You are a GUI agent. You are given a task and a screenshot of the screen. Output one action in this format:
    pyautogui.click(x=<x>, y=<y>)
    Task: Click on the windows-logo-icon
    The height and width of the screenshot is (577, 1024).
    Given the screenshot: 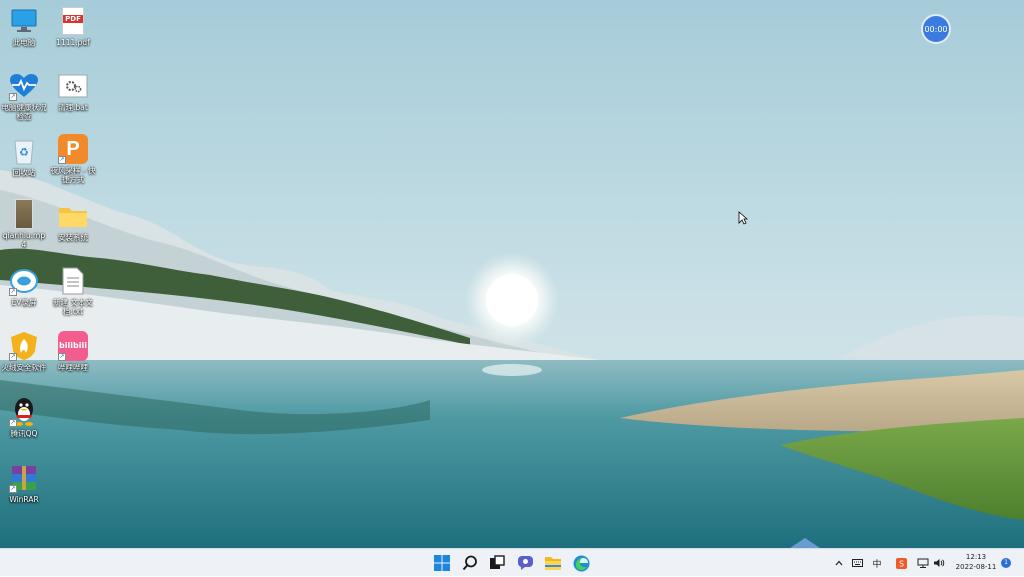 What is the action you would take?
    pyautogui.click(x=442, y=563)
    